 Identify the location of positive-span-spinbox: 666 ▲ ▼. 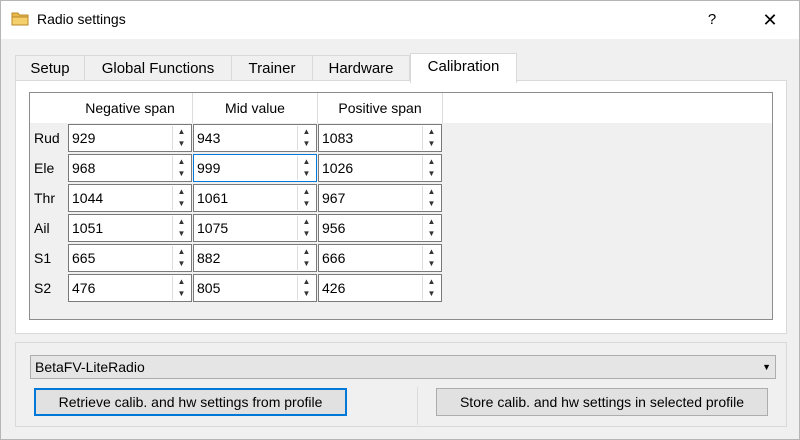
(380, 258).